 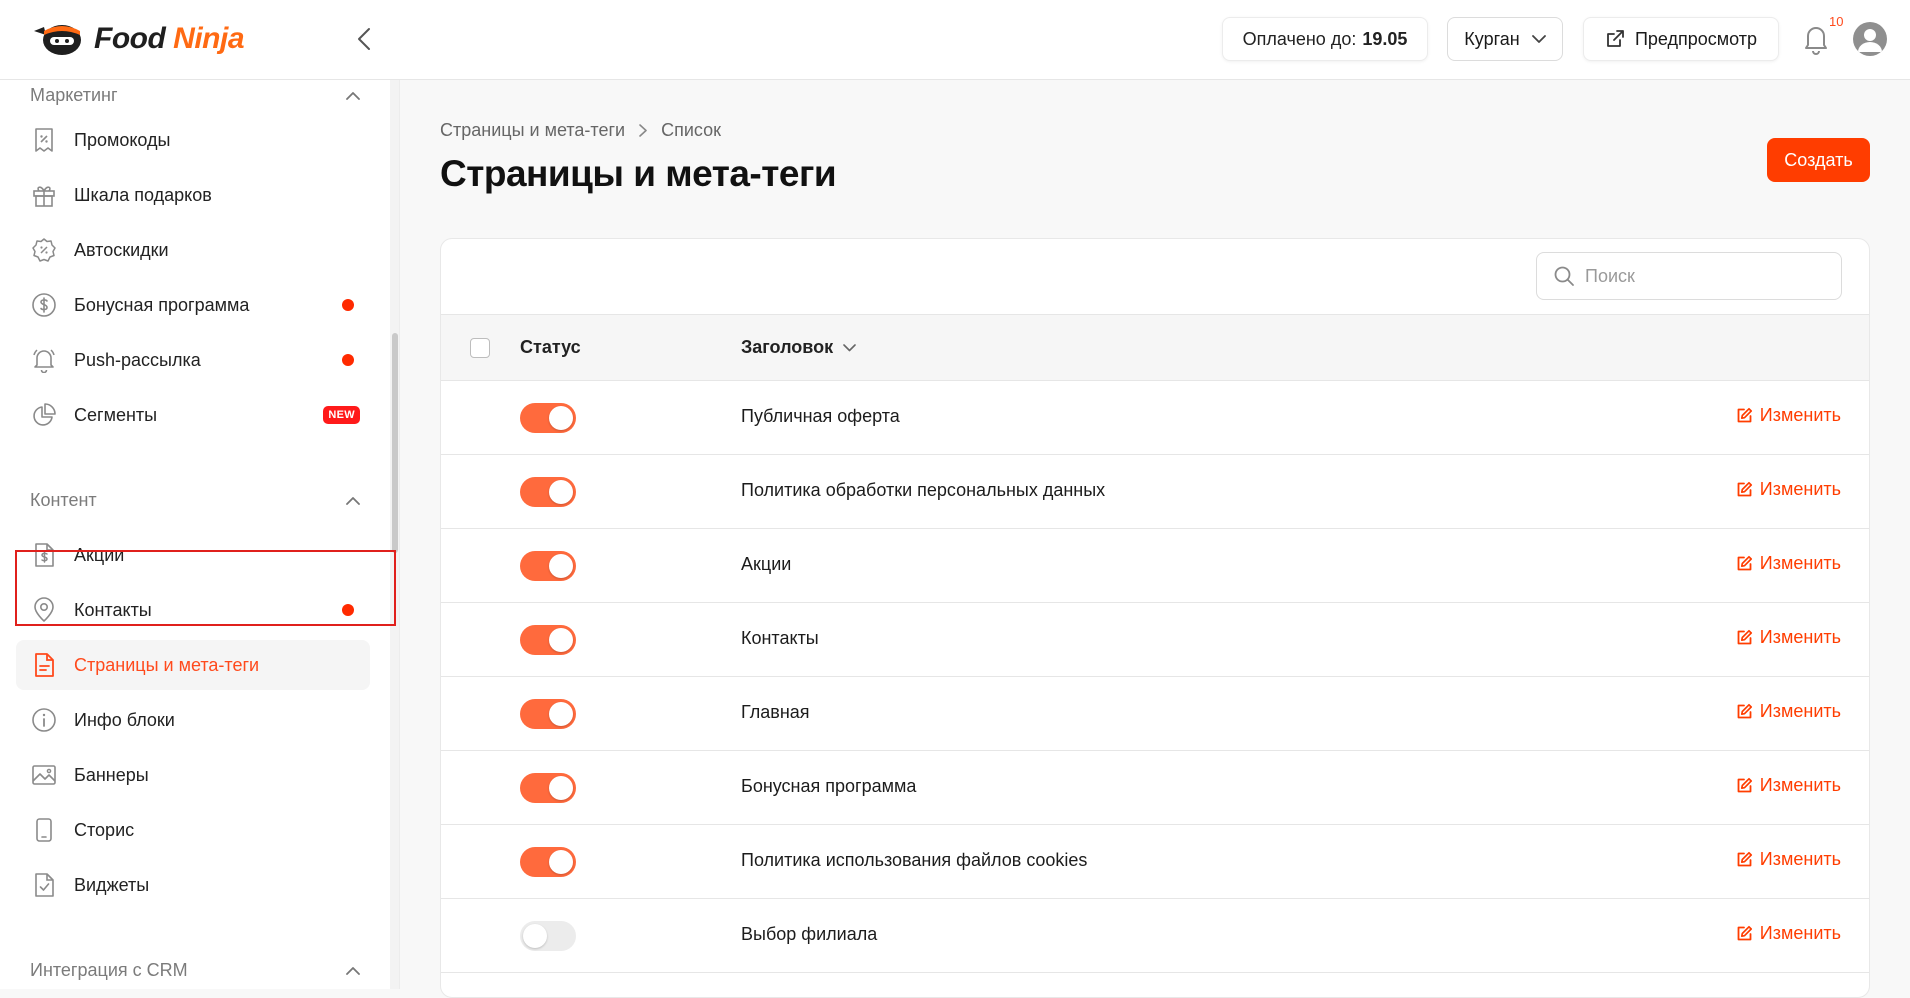 I want to click on sidebar-item-bonus-program: Бонусная программа, so click(x=193, y=305).